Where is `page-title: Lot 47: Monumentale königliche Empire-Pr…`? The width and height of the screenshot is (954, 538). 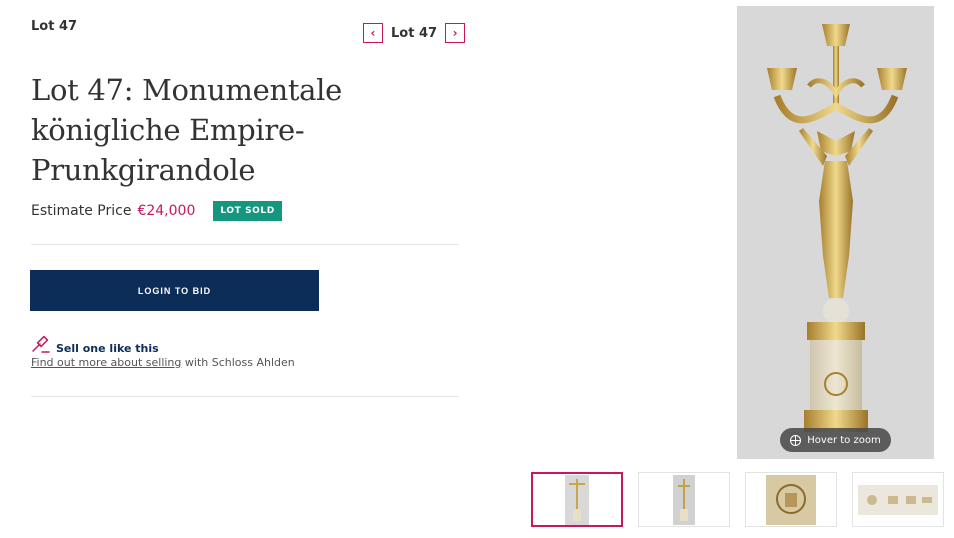
page-title: Lot 47: Monumentale königliche Empire-Pr… is located at coordinates (187, 130).